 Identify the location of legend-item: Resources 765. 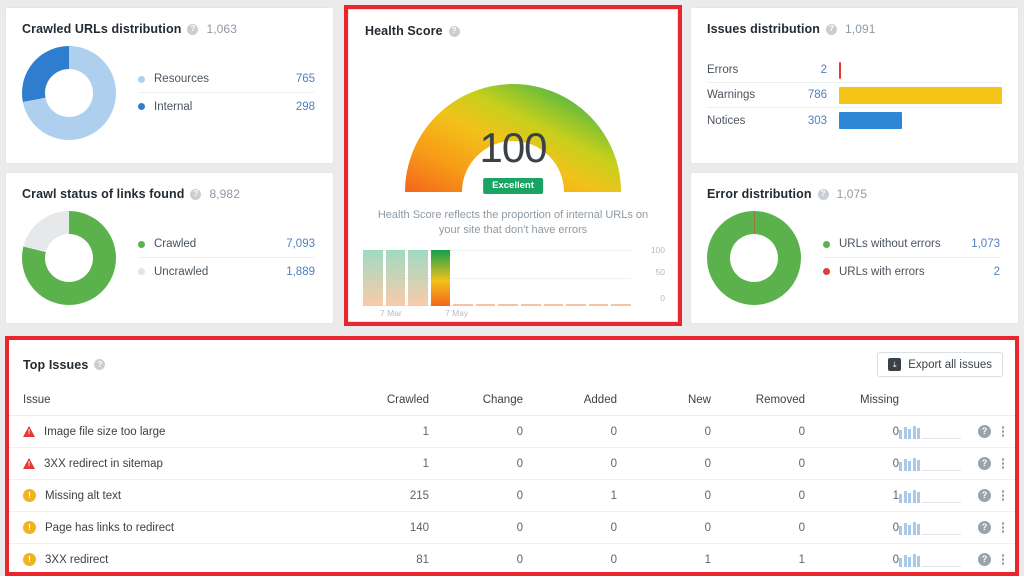
(226, 79).